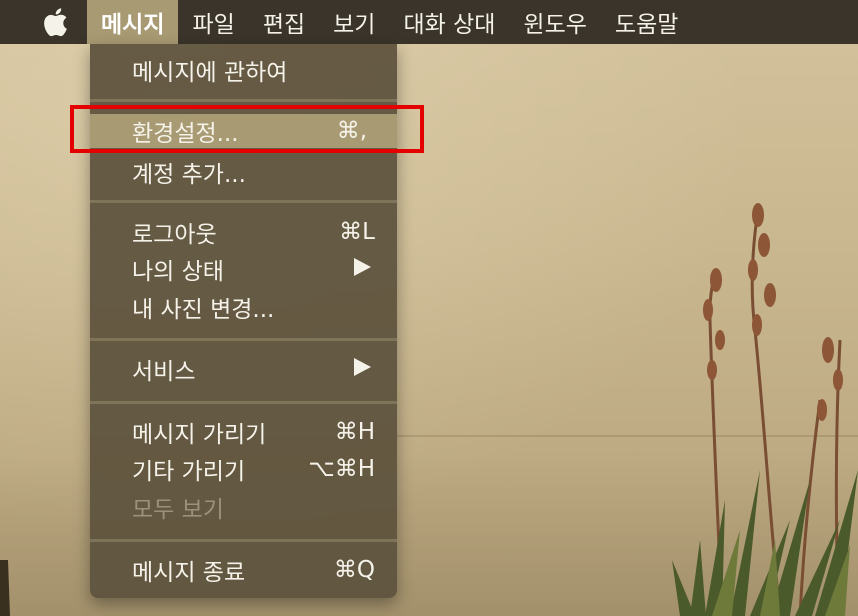  I want to click on highlight-annotation-box, so click(247, 129).